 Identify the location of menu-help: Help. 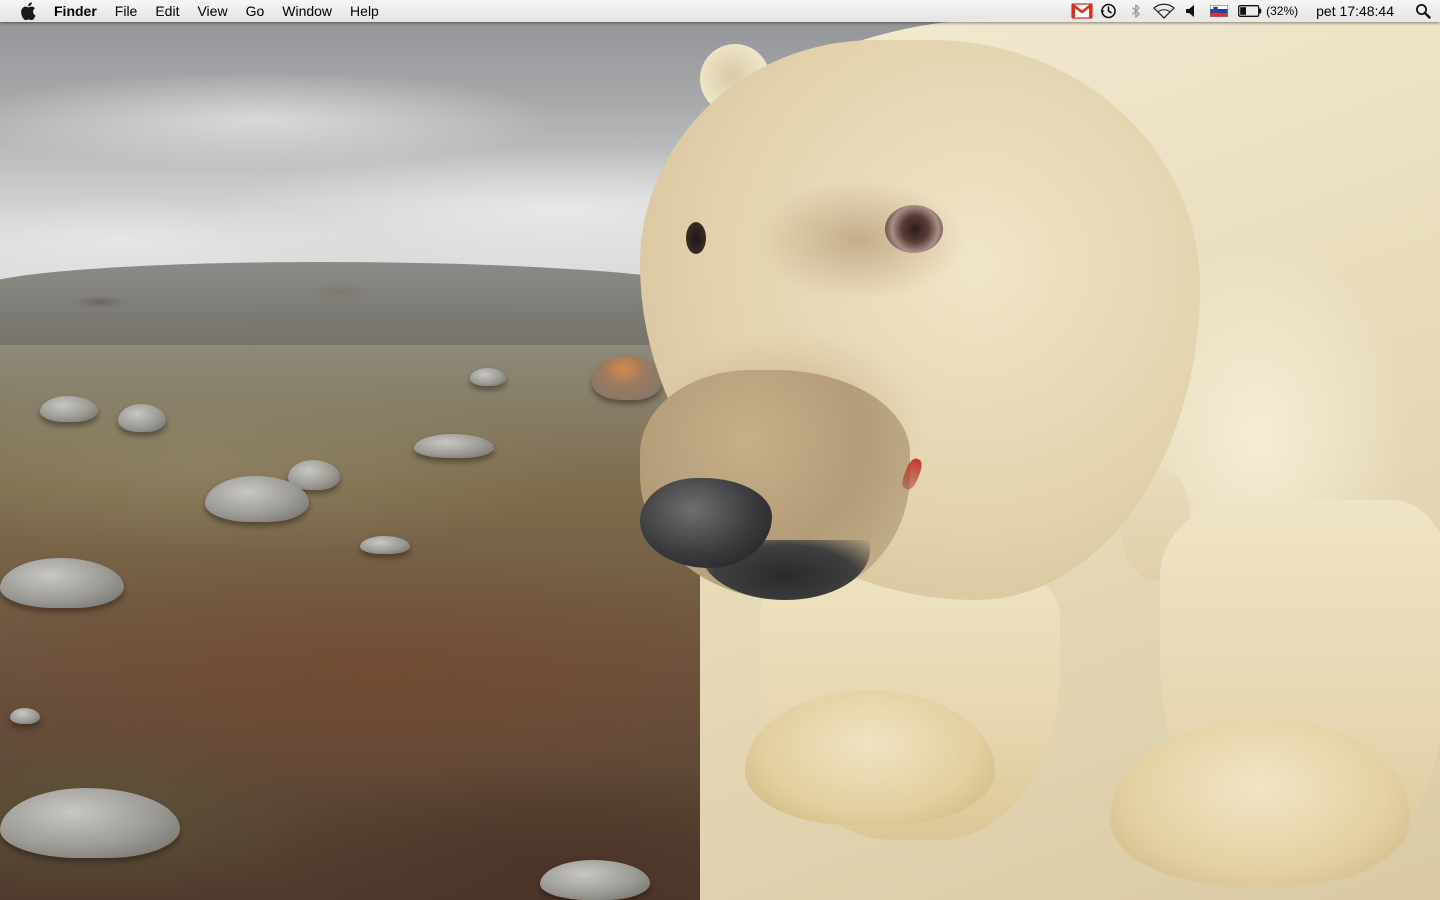
(364, 11).